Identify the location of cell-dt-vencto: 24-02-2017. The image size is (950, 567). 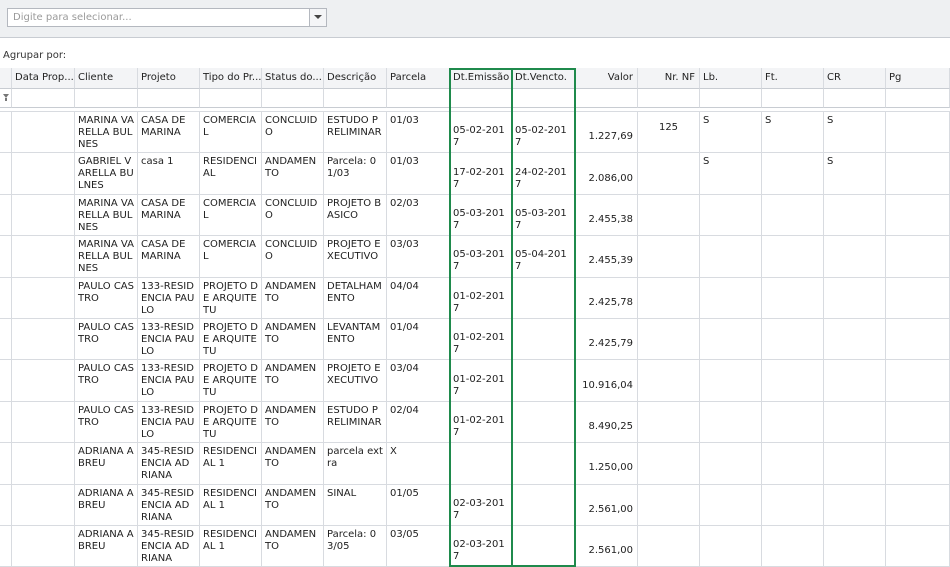
(543, 174).